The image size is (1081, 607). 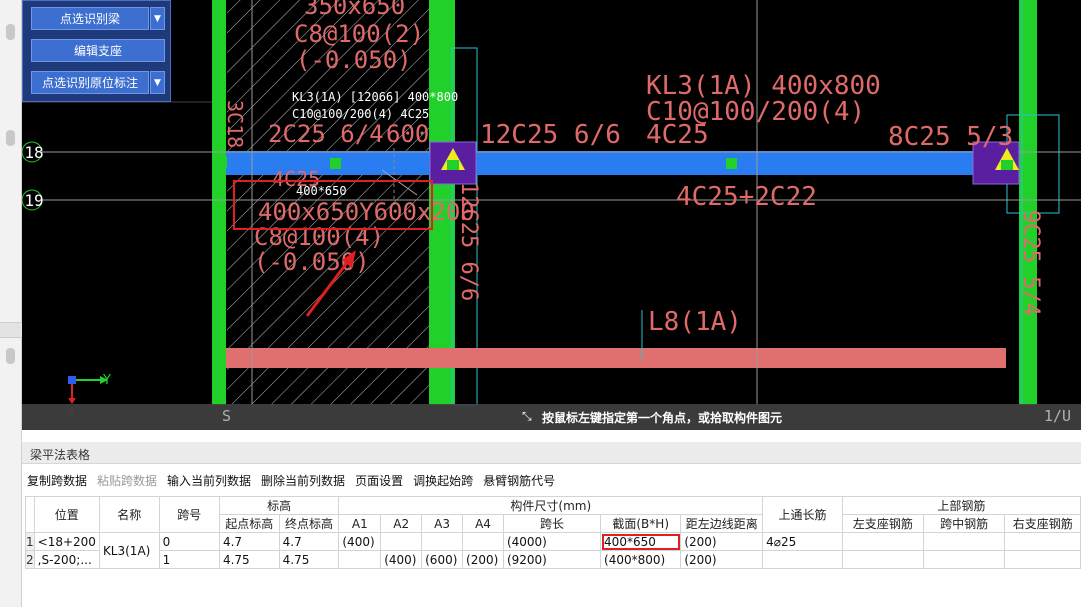 What do you see at coordinates (129, 514) in the screenshot?
I see `header-name: 名称` at bounding box center [129, 514].